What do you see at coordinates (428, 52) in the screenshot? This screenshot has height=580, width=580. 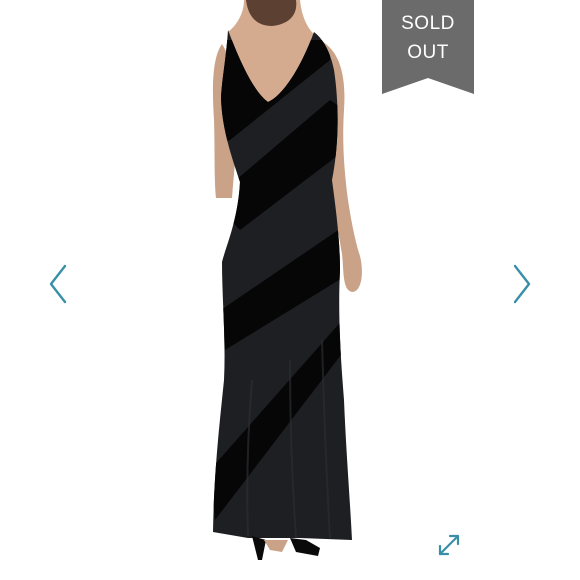 I see `badge-line-2: OUT` at bounding box center [428, 52].